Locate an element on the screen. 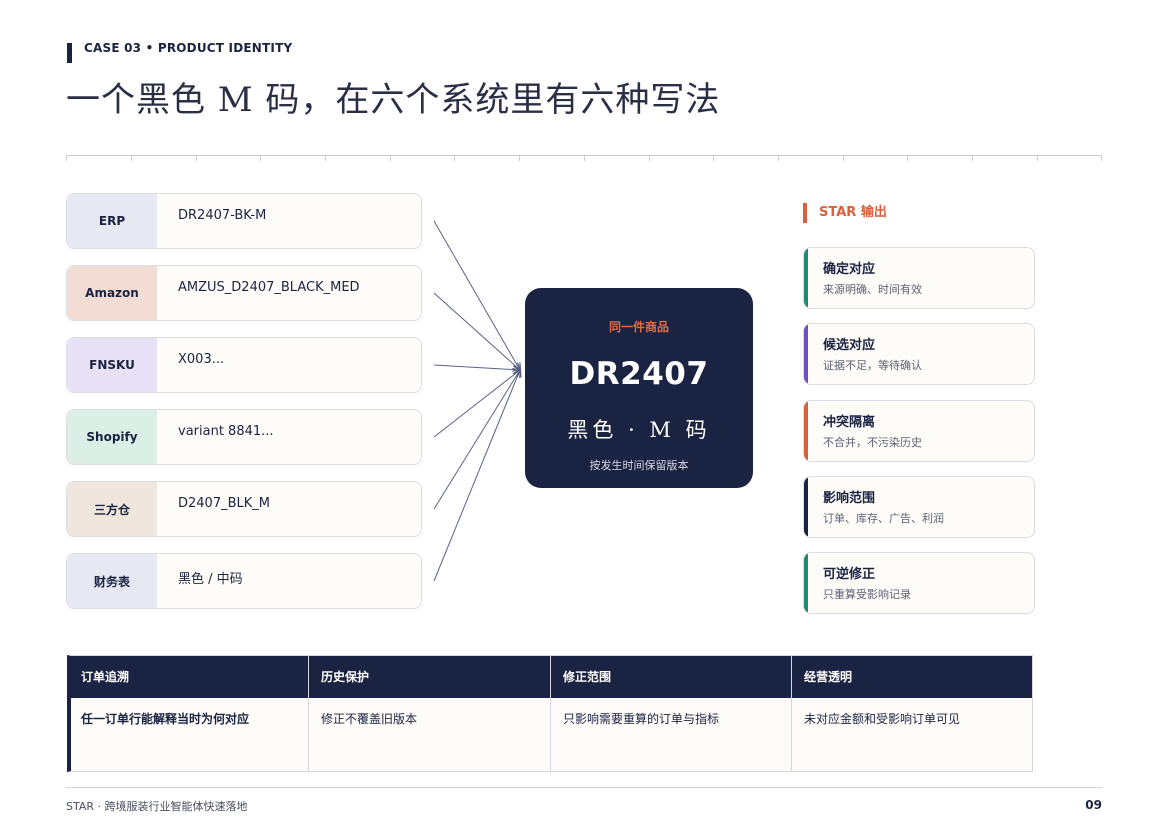 The height and width of the screenshot is (827, 1170). hub-sku: DR2407 is located at coordinates (639, 374).